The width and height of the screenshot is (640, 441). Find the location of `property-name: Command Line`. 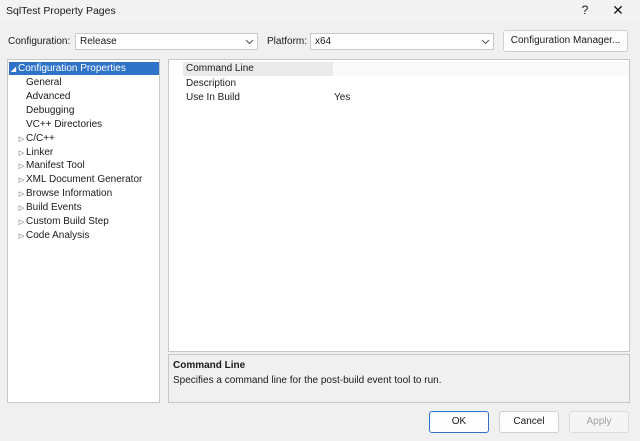

property-name: Command Line is located at coordinates (220, 68).